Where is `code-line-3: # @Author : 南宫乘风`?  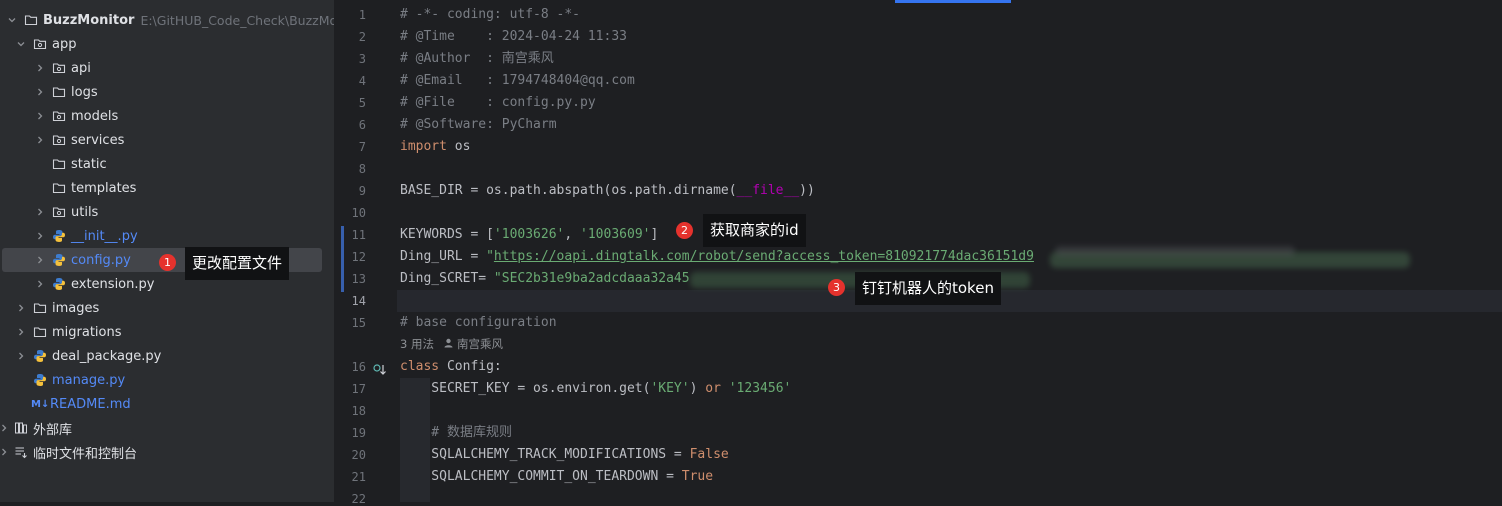 code-line-3: # @Author : 南宫乘风 is located at coordinates (477, 59).